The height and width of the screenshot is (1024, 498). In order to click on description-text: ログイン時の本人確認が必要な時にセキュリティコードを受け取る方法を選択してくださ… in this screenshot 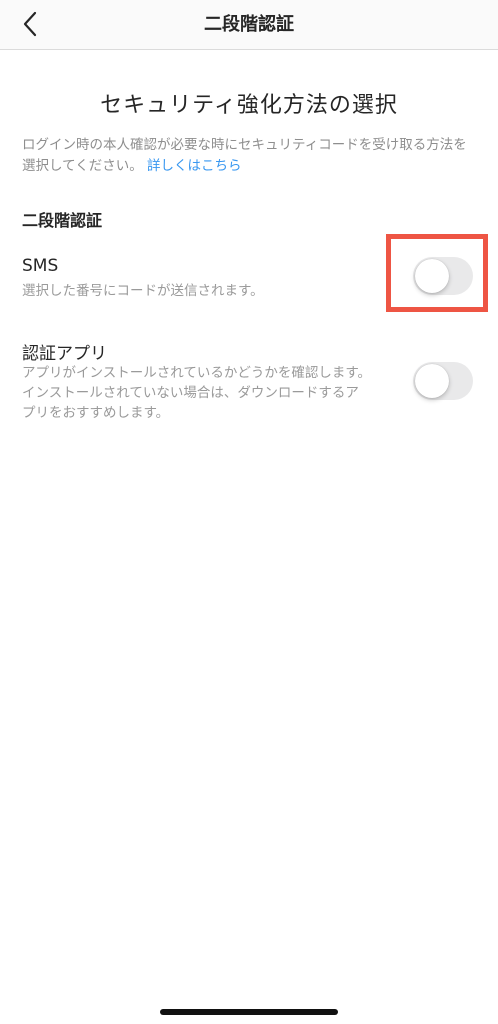, I will do `click(244, 155)`.